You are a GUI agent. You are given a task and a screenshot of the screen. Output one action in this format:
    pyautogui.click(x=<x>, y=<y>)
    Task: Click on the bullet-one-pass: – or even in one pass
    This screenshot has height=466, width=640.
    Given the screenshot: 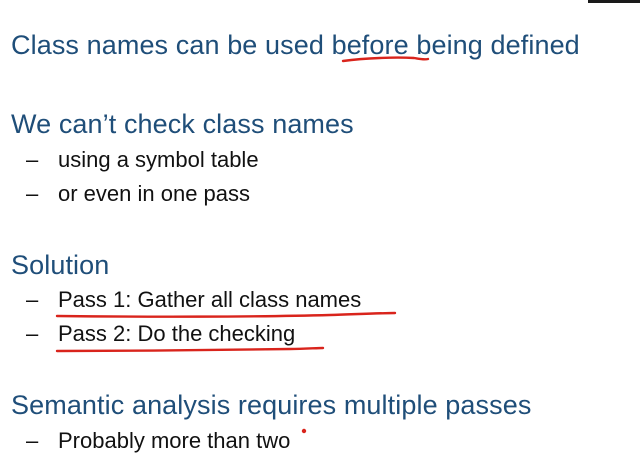 What is the action you would take?
    pyautogui.click(x=138, y=194)
    